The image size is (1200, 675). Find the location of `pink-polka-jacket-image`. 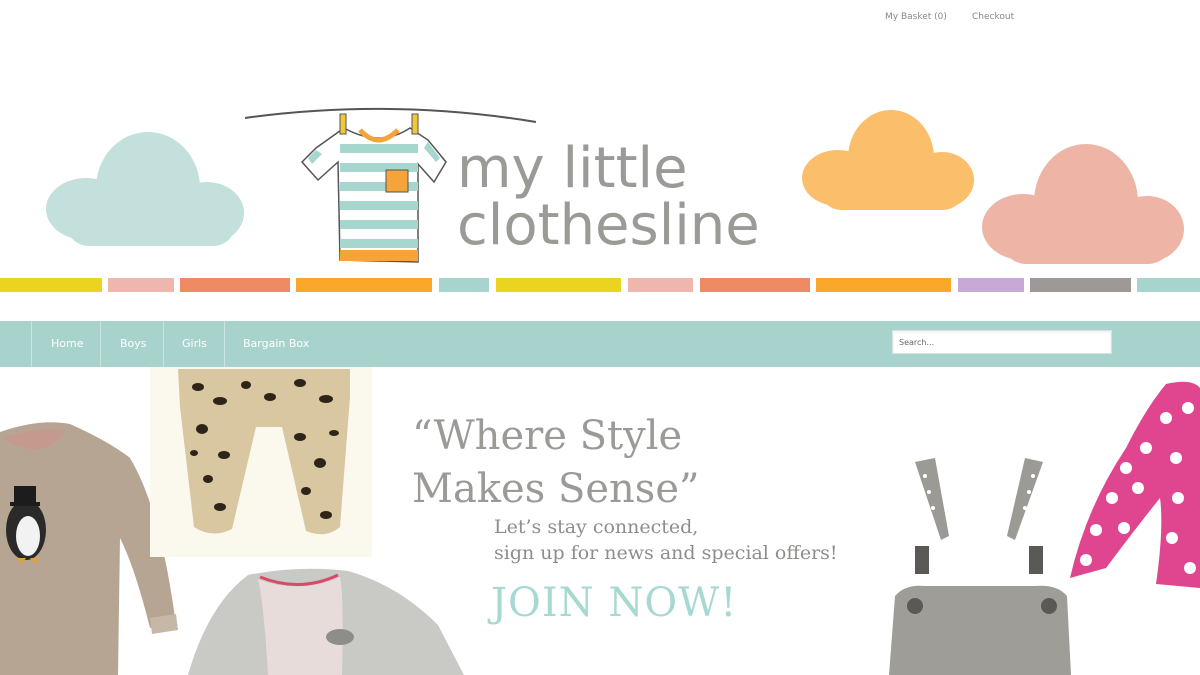

pink-polka-jacket-image is located at coordinates (1133, 483).